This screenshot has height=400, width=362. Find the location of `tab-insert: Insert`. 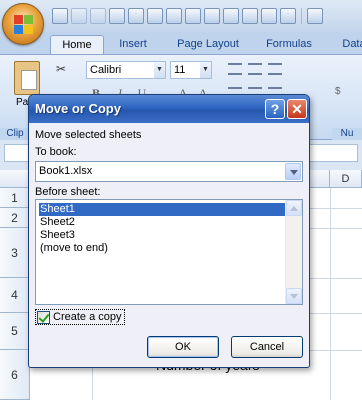

tab-insert: Insert is located at coordinates (133, 44).